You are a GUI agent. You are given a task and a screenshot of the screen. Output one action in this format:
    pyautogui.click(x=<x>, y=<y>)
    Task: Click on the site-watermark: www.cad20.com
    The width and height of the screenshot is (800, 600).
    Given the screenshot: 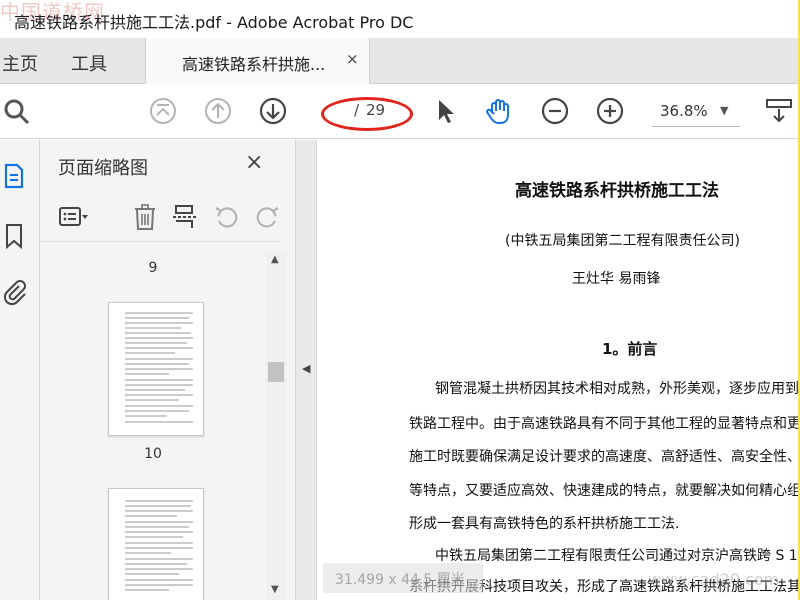 What is the action you would take?
    pyautogui.click(x=714, y=579)
    